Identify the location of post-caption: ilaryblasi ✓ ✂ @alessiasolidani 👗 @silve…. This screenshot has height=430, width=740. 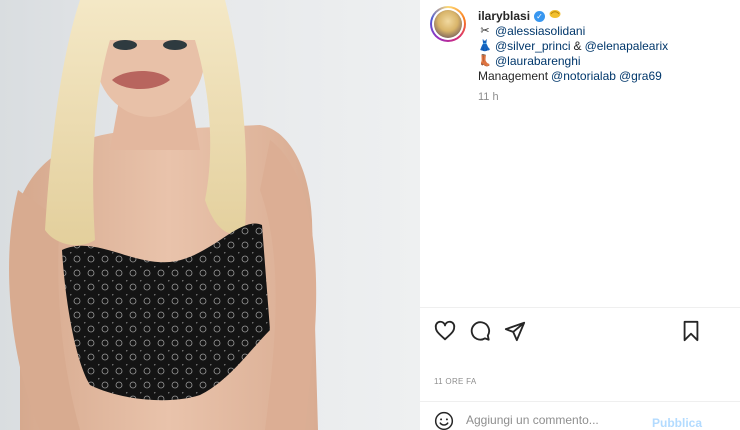
(603, 57).